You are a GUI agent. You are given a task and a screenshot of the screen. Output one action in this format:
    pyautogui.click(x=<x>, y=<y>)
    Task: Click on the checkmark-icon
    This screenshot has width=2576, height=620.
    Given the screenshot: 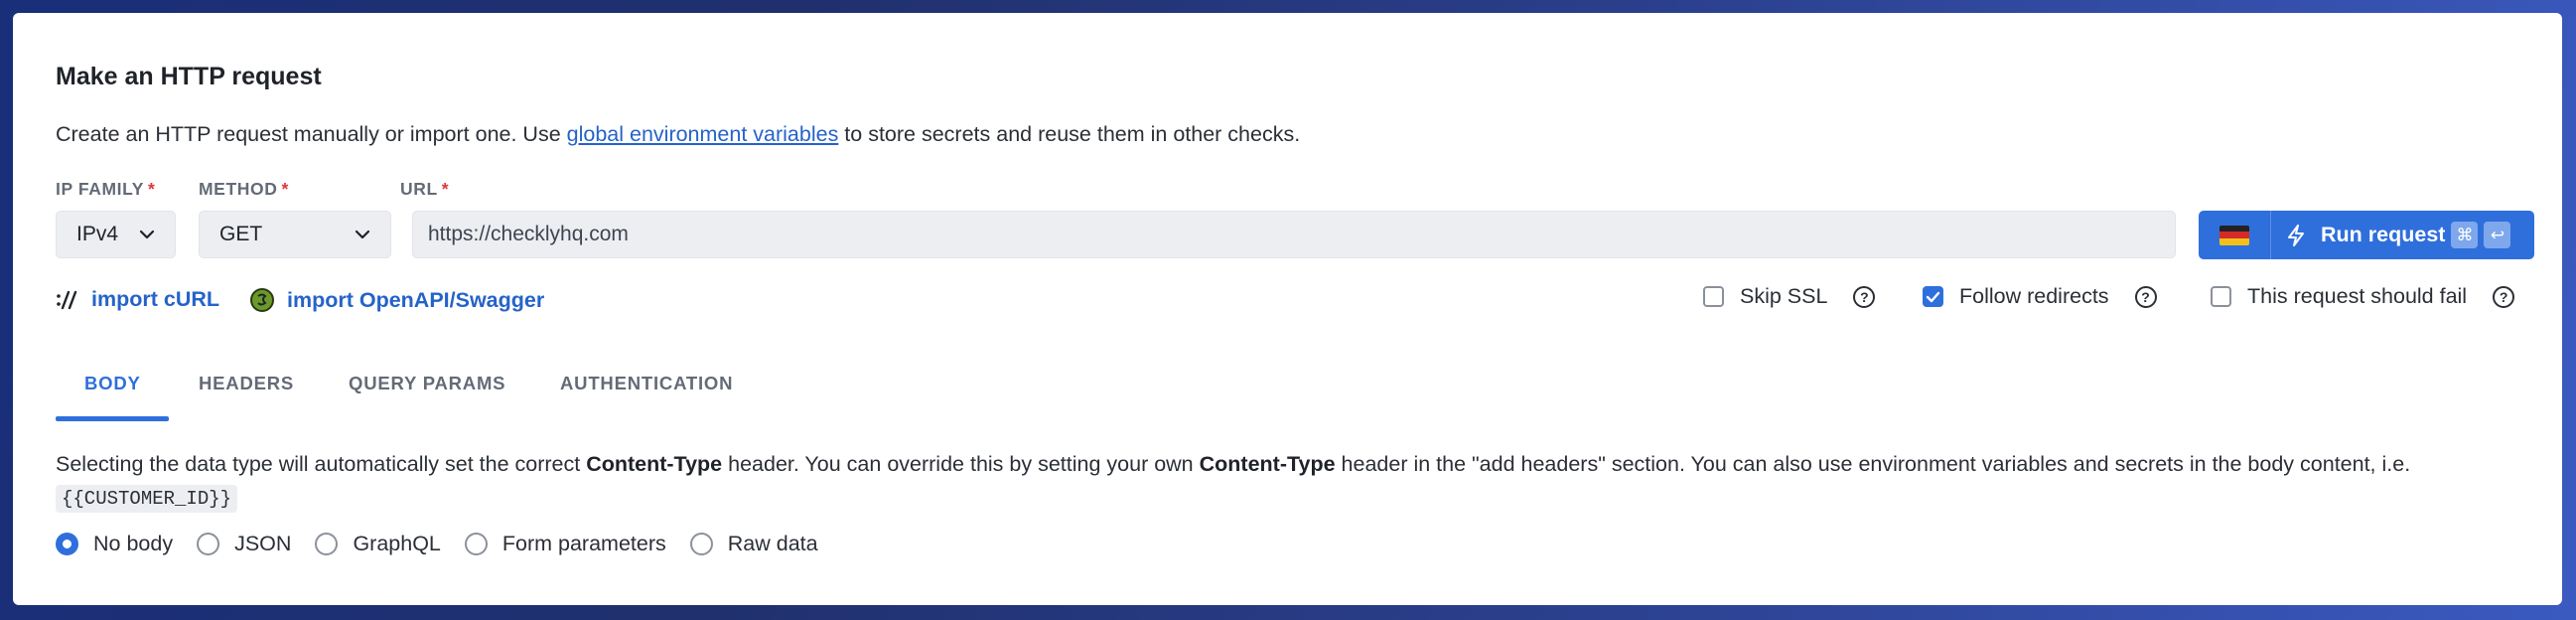 What is the action you would take?
    pyautogui.click(x=1933, y=296)
    